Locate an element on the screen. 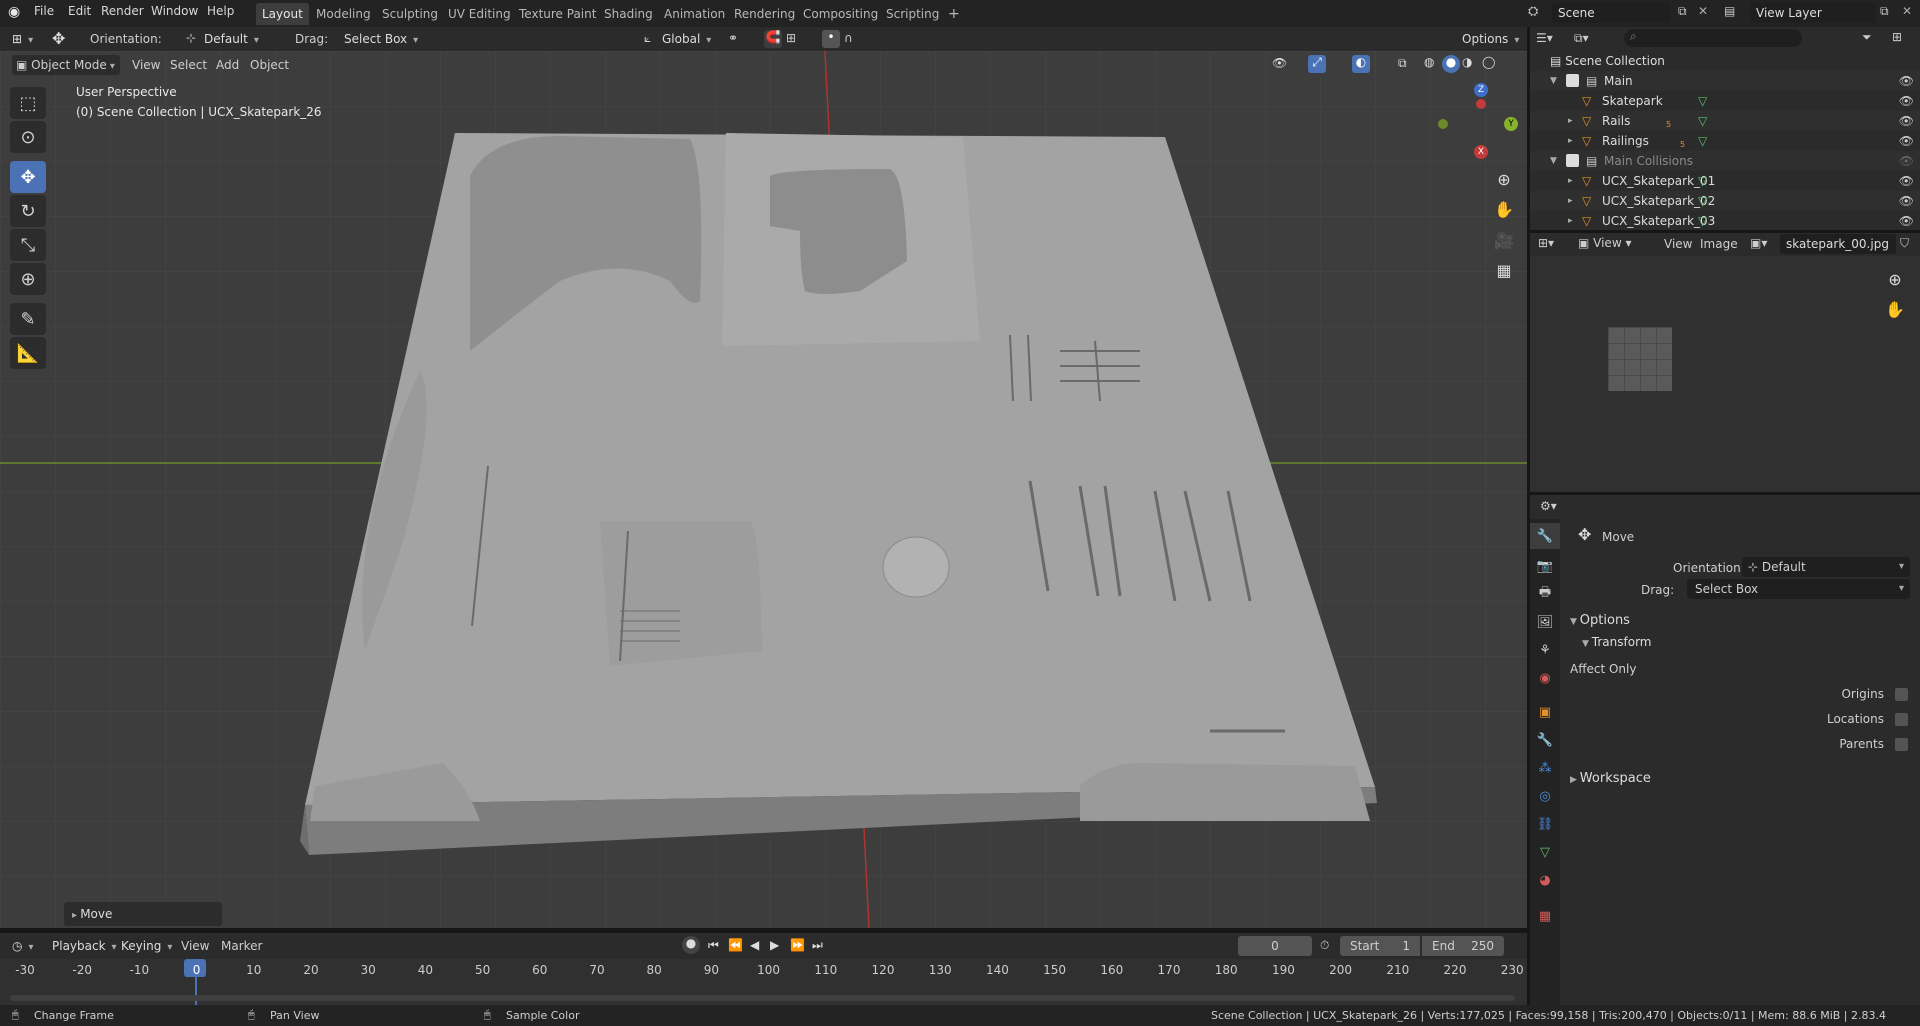 This screenshot has width=1920, height=1026. editor-type-dd: ⊞ is located at coordinates (22, 39).